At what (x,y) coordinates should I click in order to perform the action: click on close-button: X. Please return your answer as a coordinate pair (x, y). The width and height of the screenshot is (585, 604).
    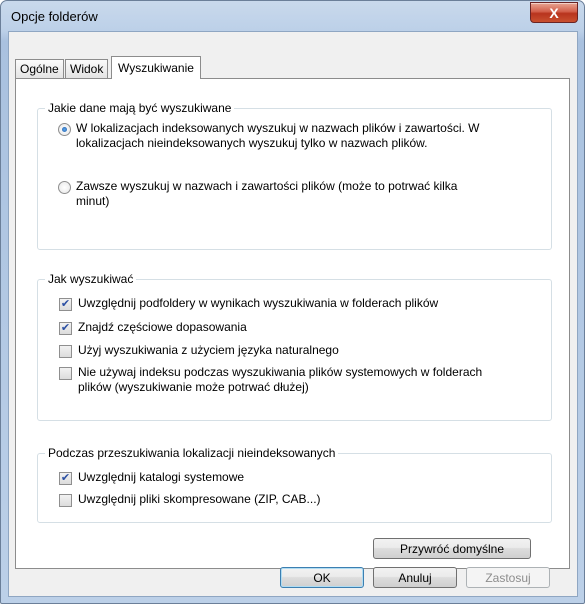
    Looking at the image, I should click on (554, 12).